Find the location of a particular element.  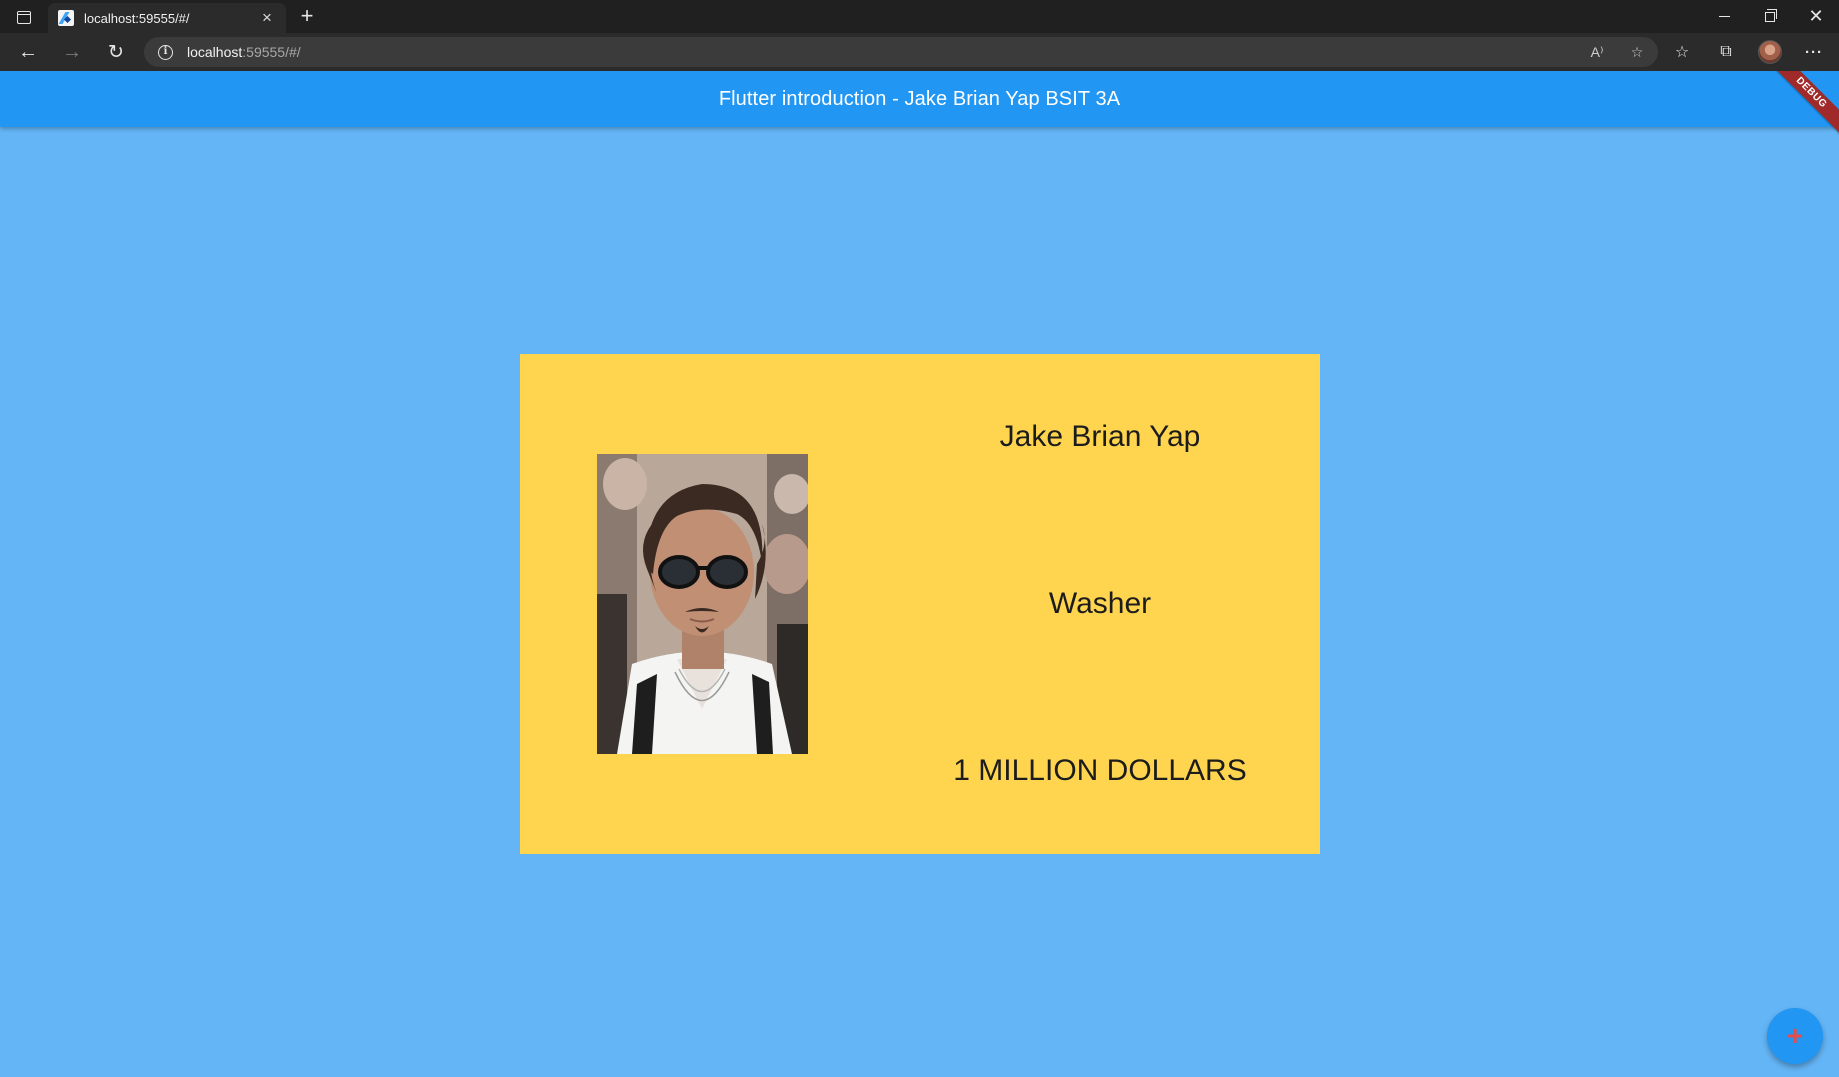

url-path: :59555/#/ is located at coordinates (271, 52).